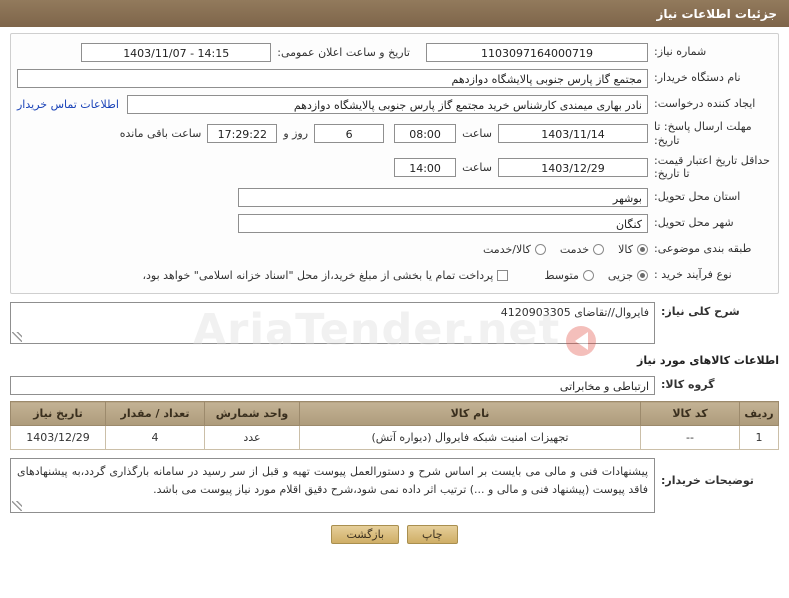 This screenshot has height=598, width=789. Describe the element at coordinates (705, 104) in the screenshot. I see `requester-label: ایجاد کننده درخواست:` at that location.